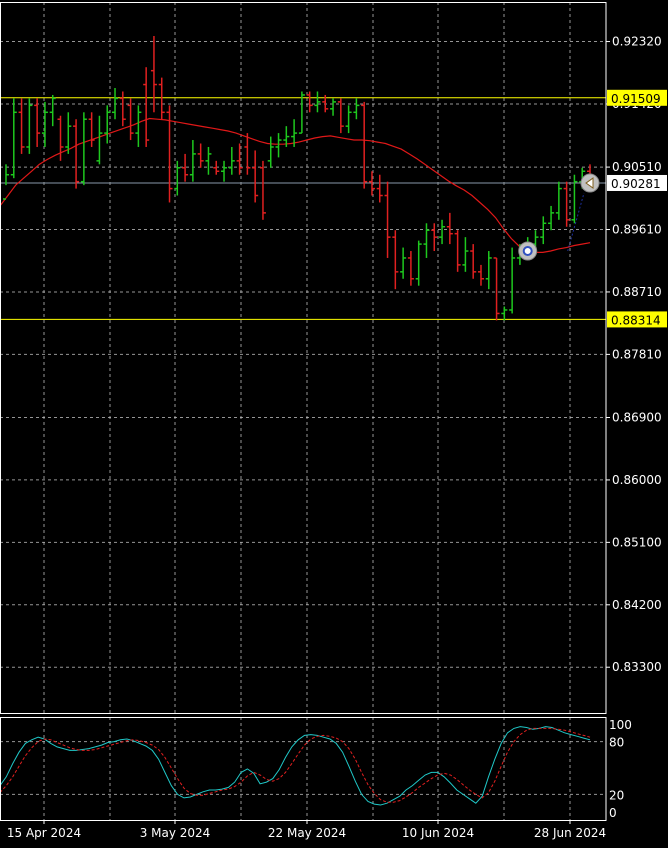  Describe the element at coordinates (616, 795) in the screenshot. I see `osc-tick-label: 20` at that location.